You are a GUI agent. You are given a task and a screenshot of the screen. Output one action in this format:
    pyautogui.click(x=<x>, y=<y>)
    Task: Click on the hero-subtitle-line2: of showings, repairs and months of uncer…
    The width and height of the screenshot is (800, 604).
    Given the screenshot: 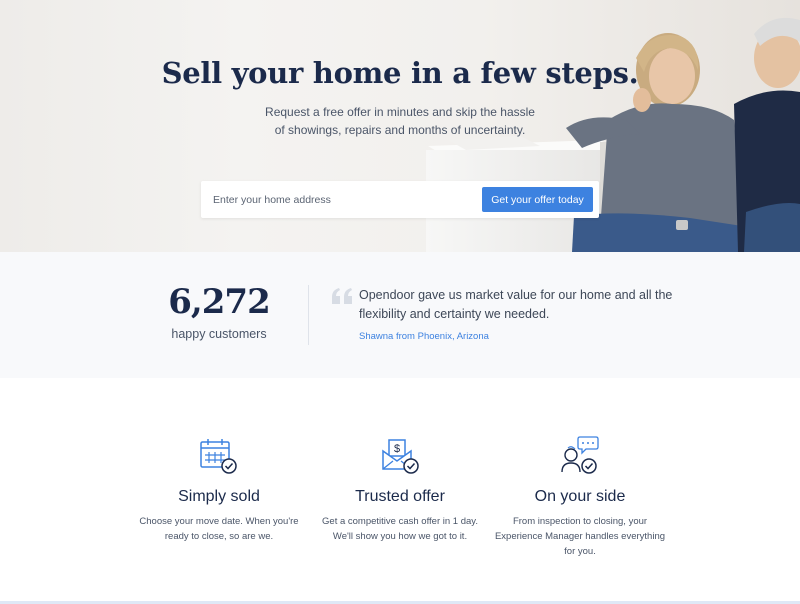 What is the action you would take?
    pyautogui.click(x=400, y=130)
    